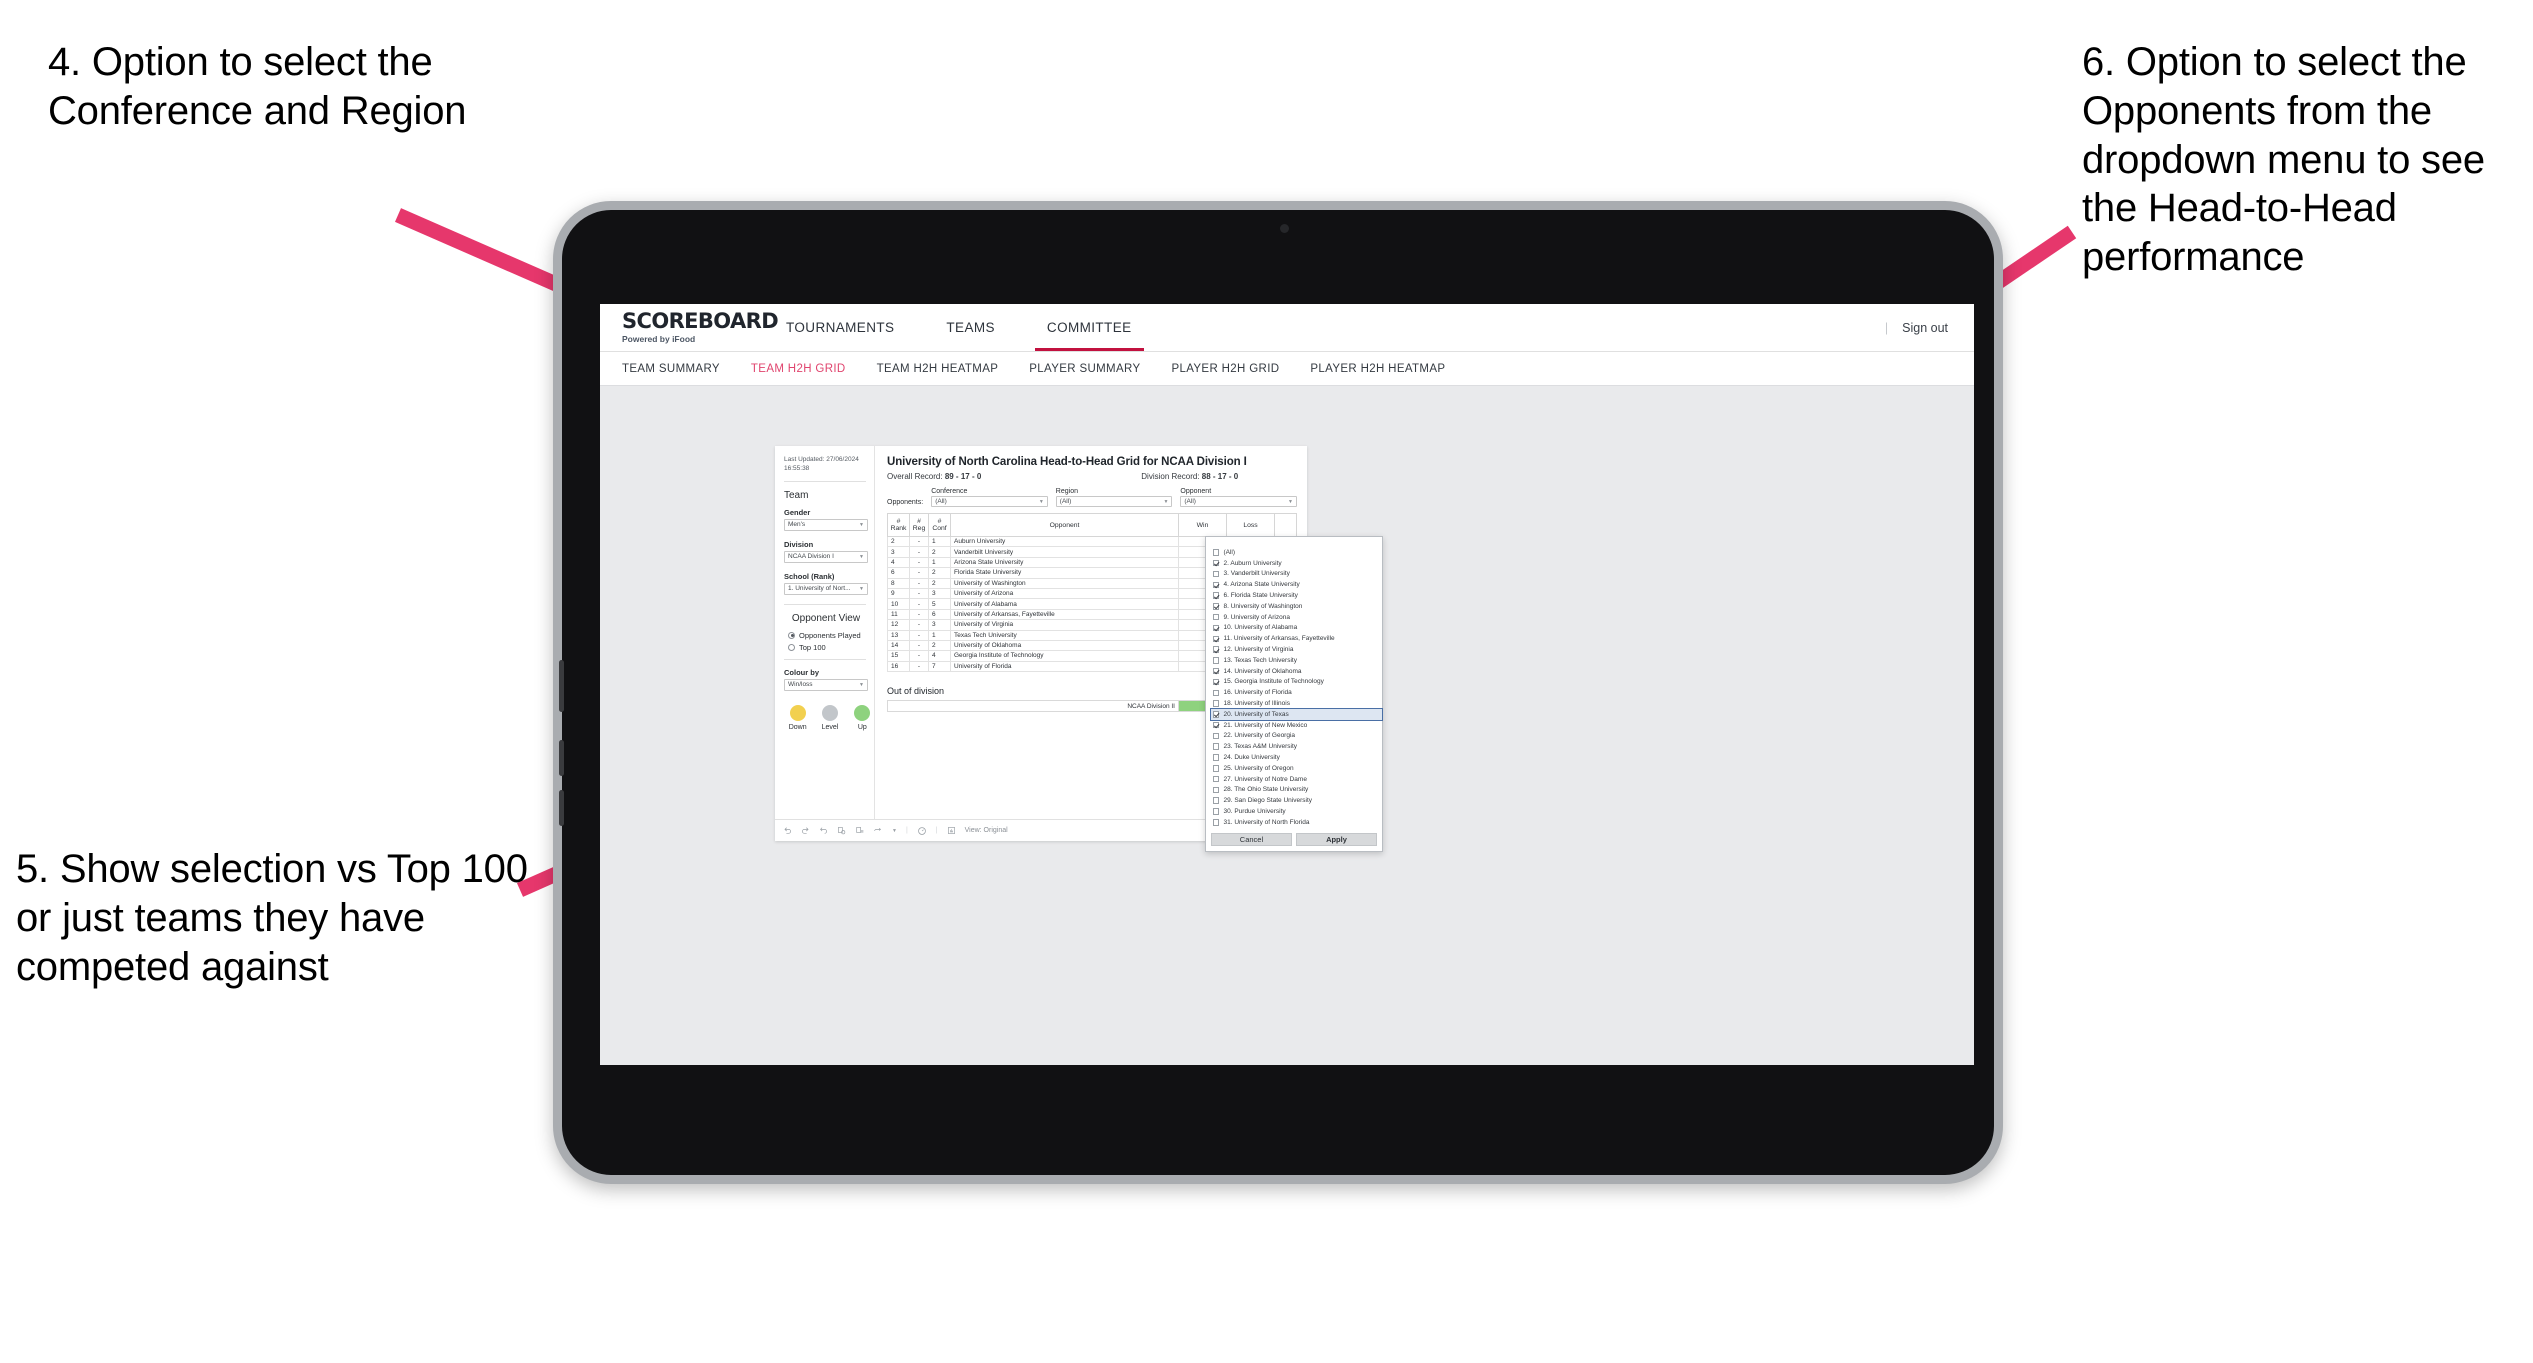 The height and width of the screenshot is (1363, 2533). What do you see at coordinates (1925, 328) in the screenshot?
I see `signout-link: Sign out` at bounding box center [1925, 328].